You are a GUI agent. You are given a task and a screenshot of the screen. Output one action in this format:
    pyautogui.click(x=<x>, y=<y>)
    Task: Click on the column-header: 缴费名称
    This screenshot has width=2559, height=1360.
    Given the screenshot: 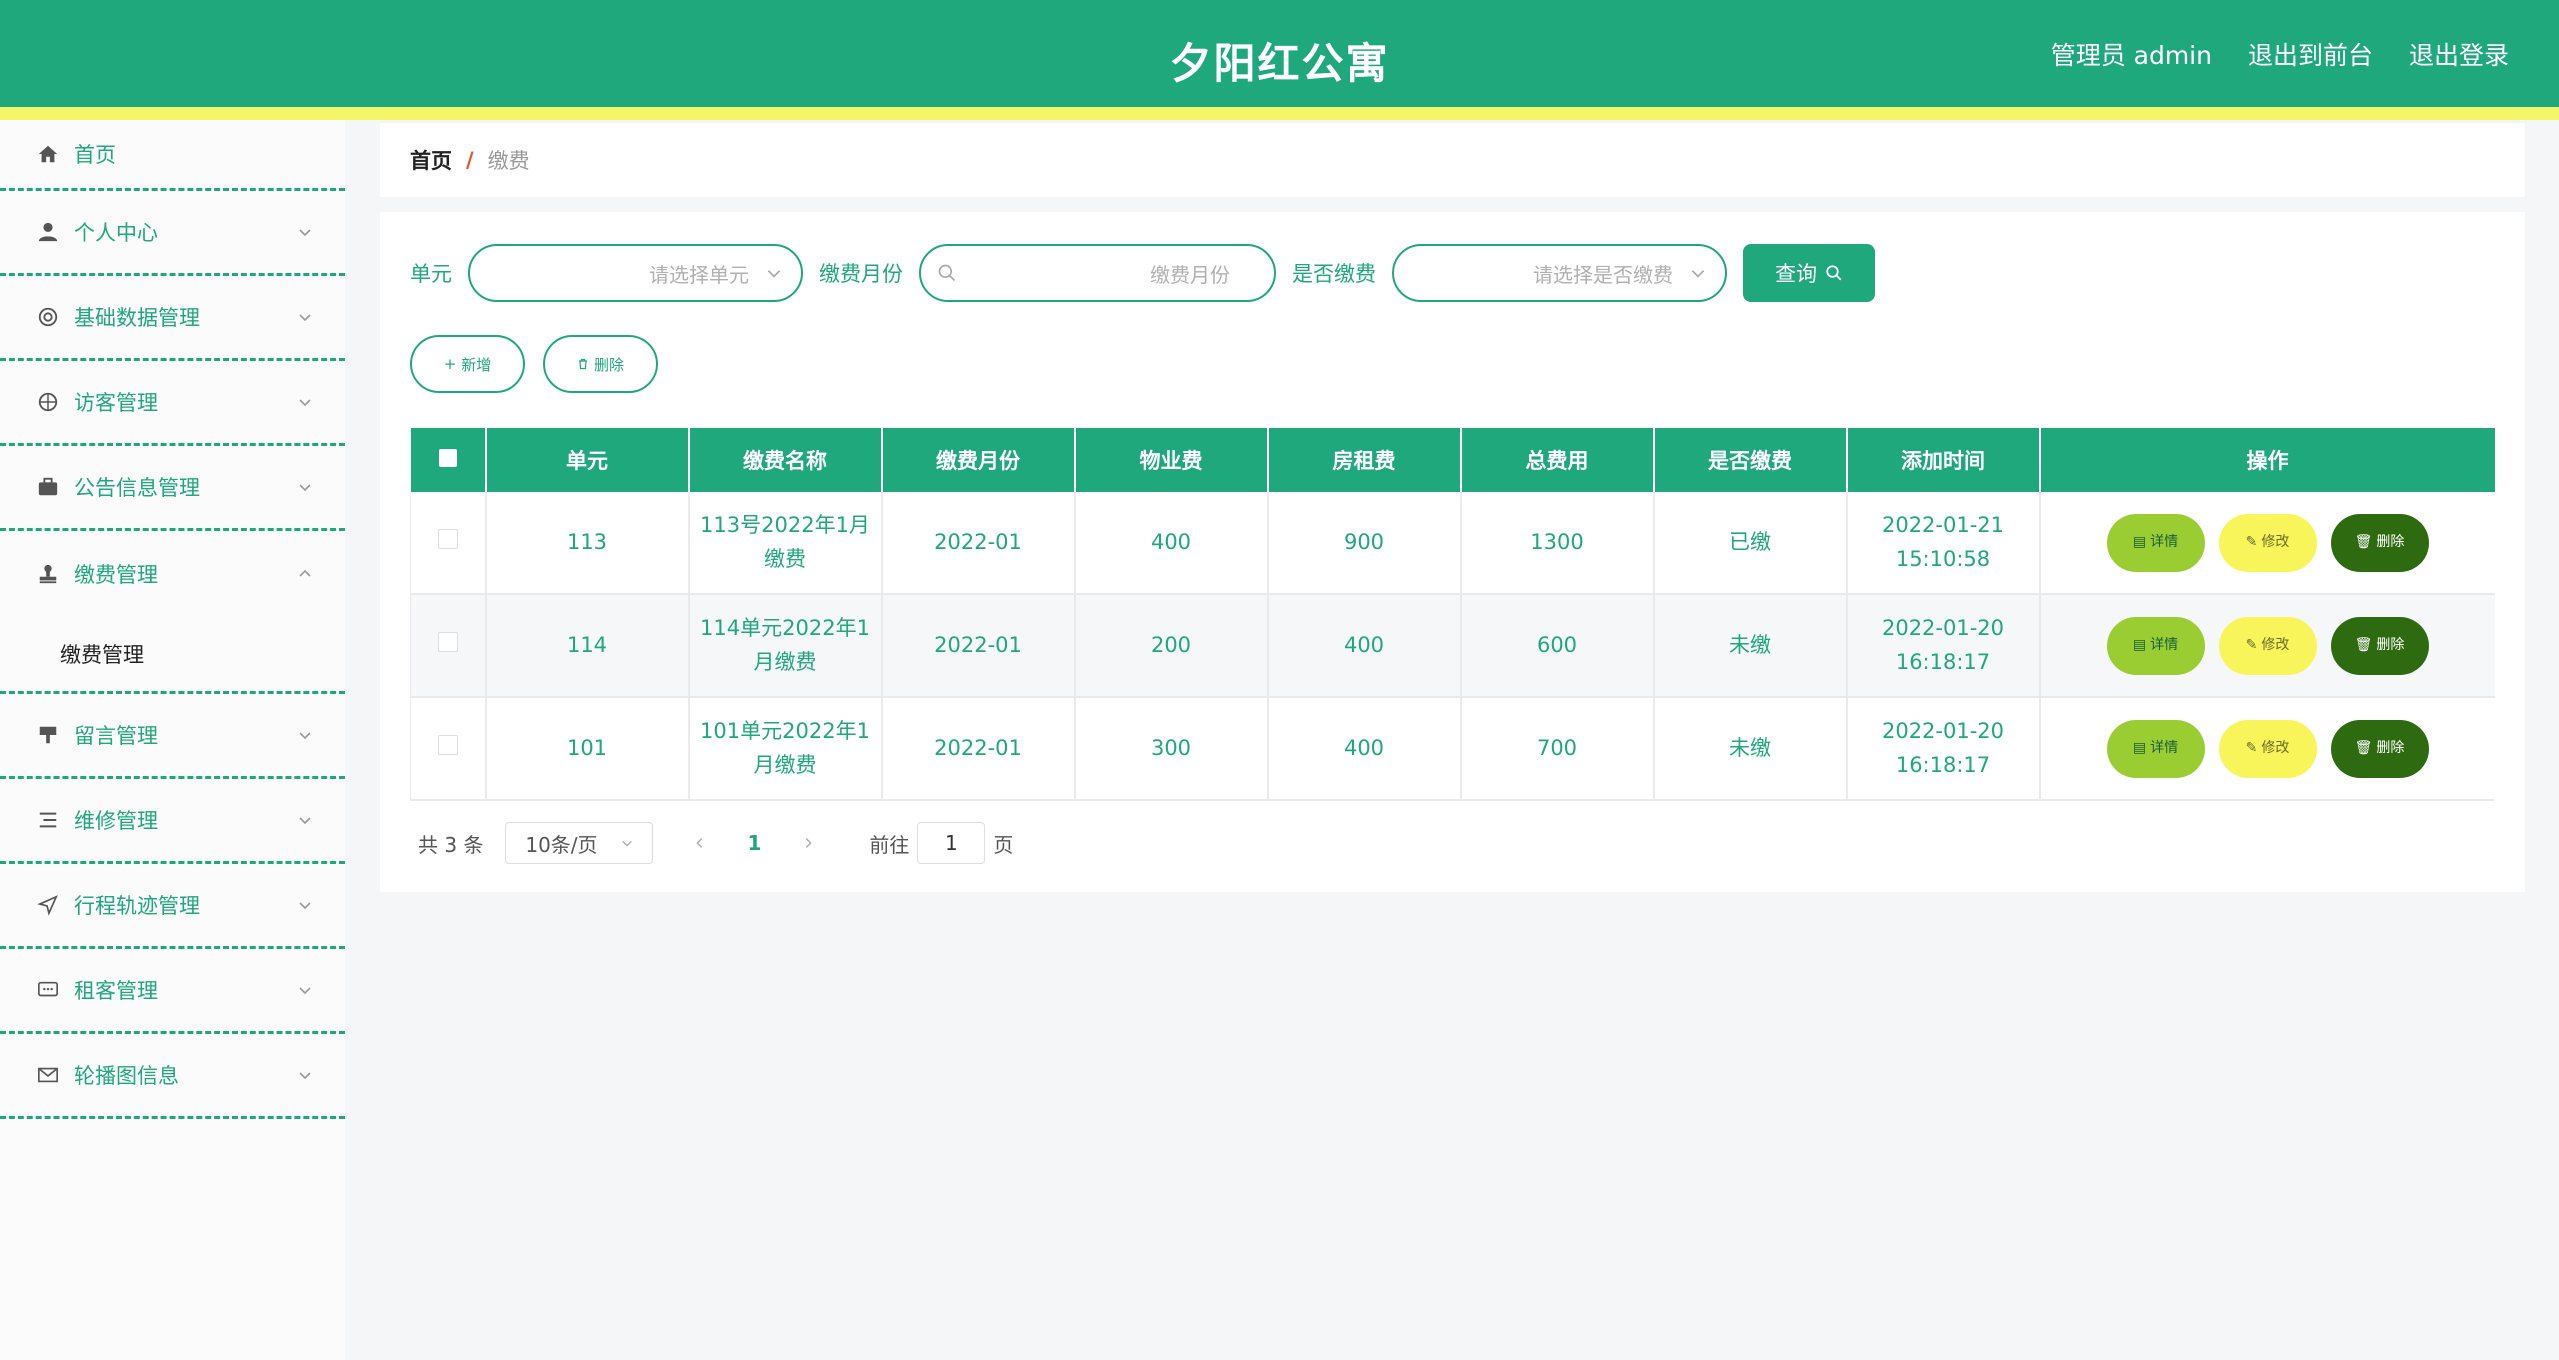 What is the action you would take?
    pyautogui.click(x=785, y=460)
    